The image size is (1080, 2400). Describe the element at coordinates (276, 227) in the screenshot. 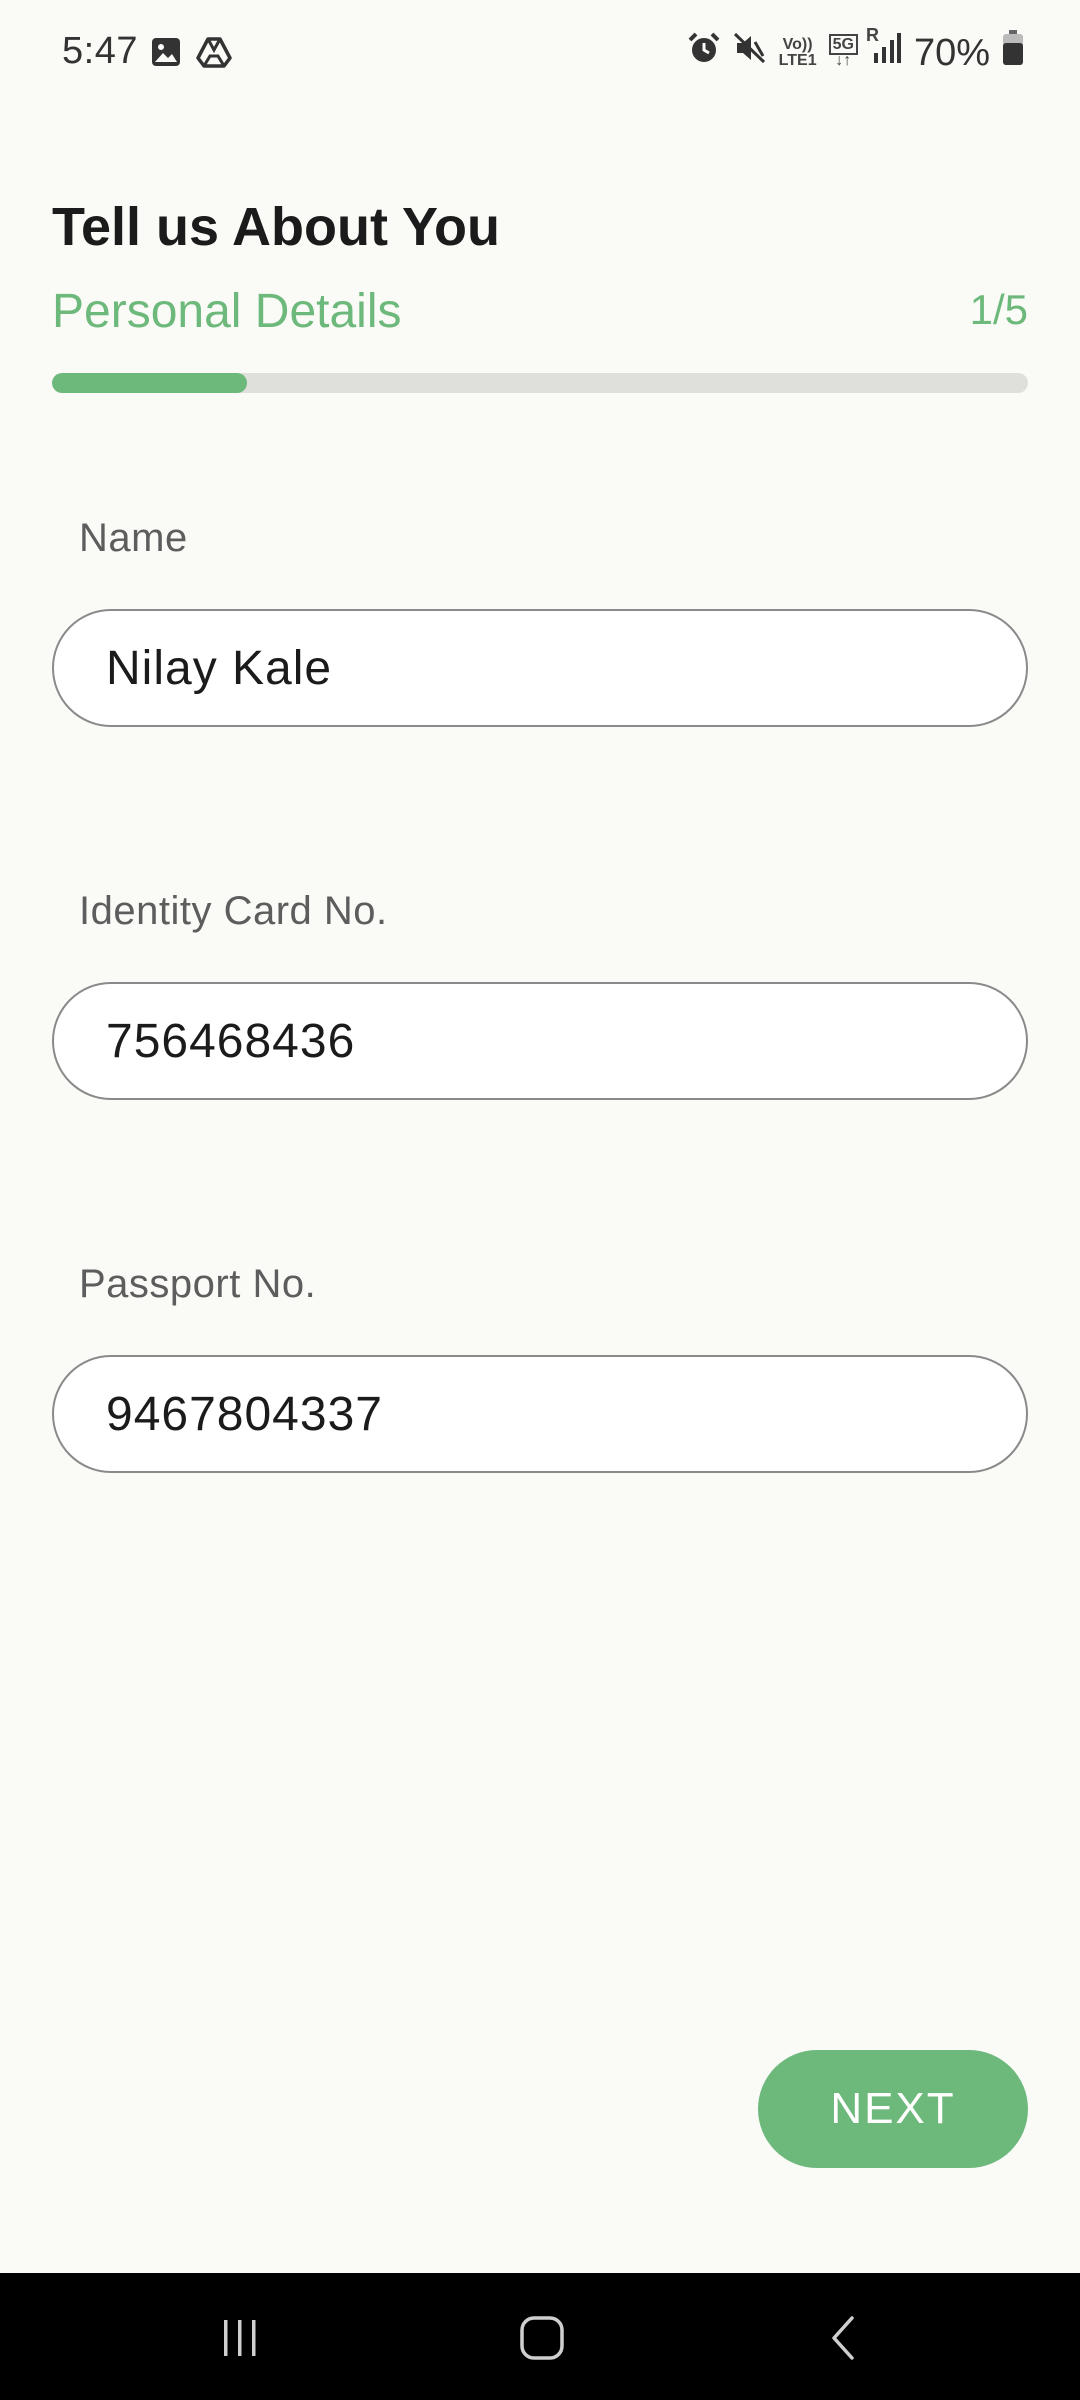

I see `page-title: Tell us About You` at that location.